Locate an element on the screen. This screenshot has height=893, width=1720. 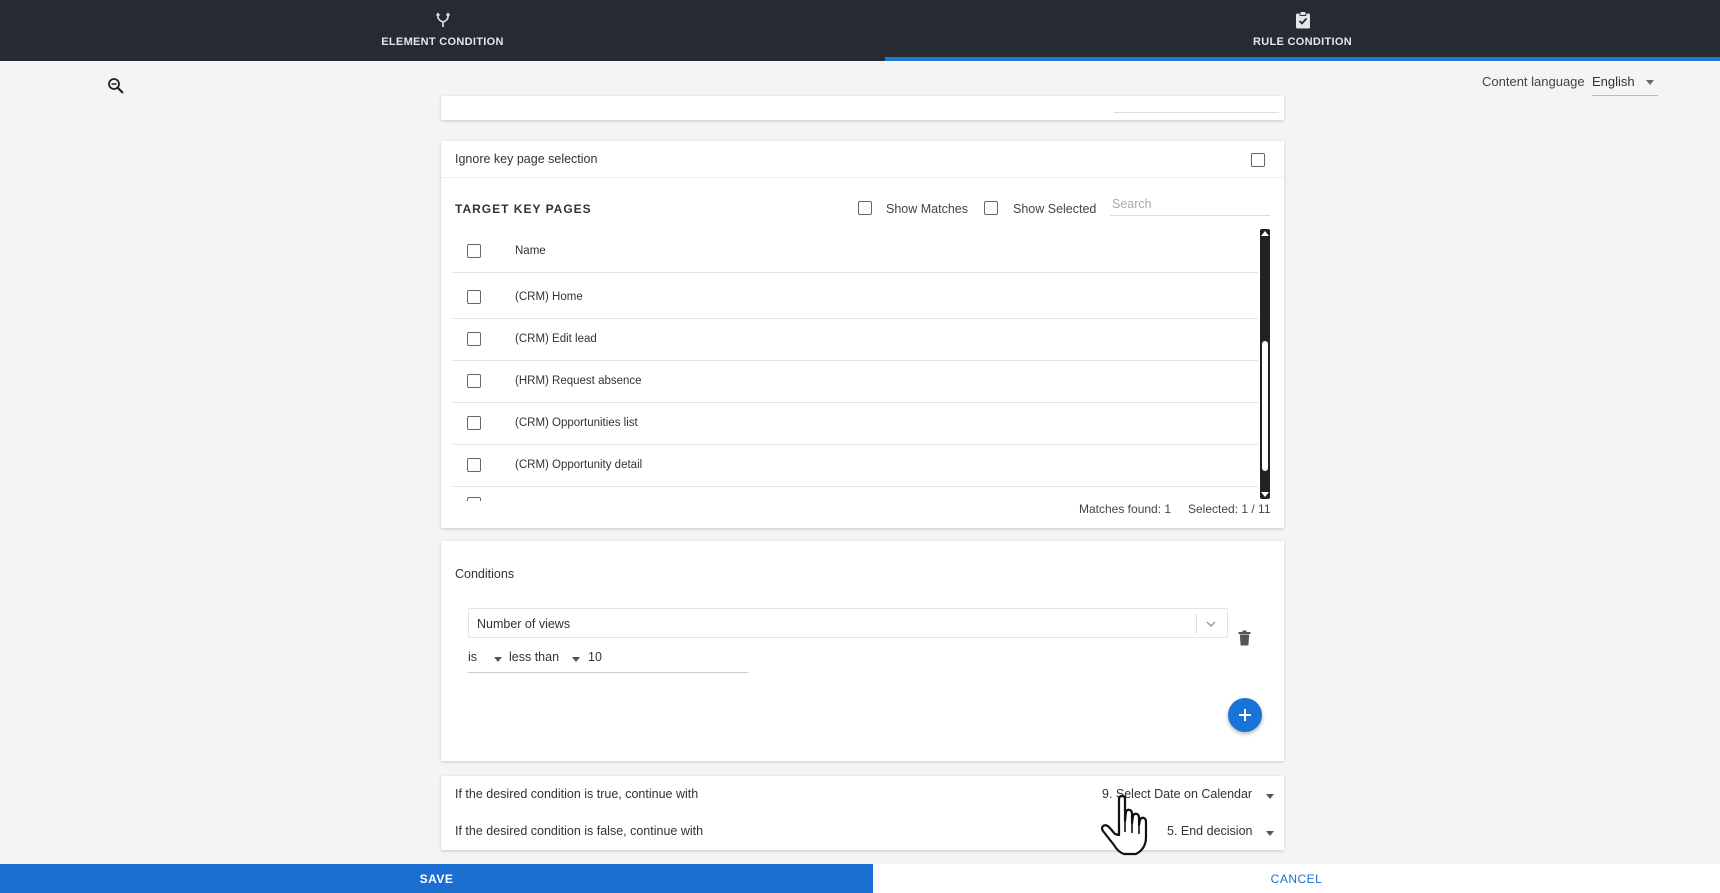
select-underline is located at coordinates (1196, 112).